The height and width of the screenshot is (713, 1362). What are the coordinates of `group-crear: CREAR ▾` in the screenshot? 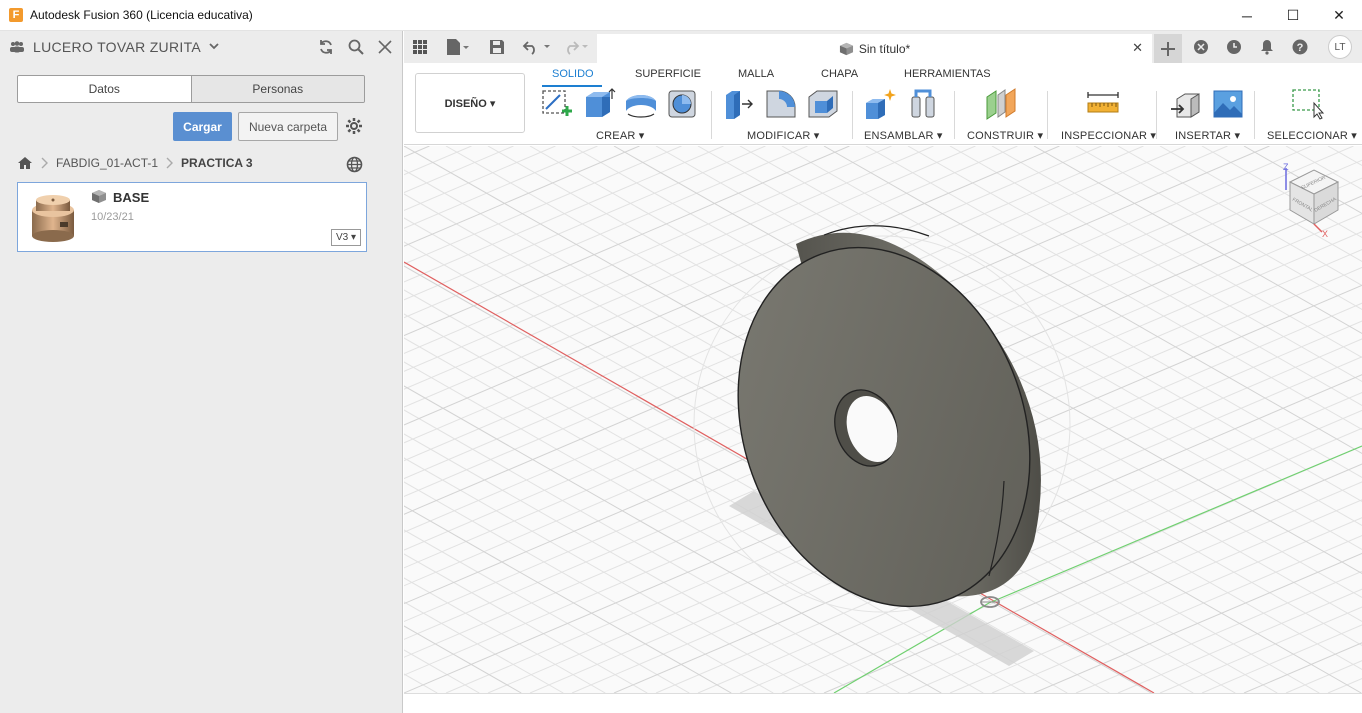 It's located at (620, 135).